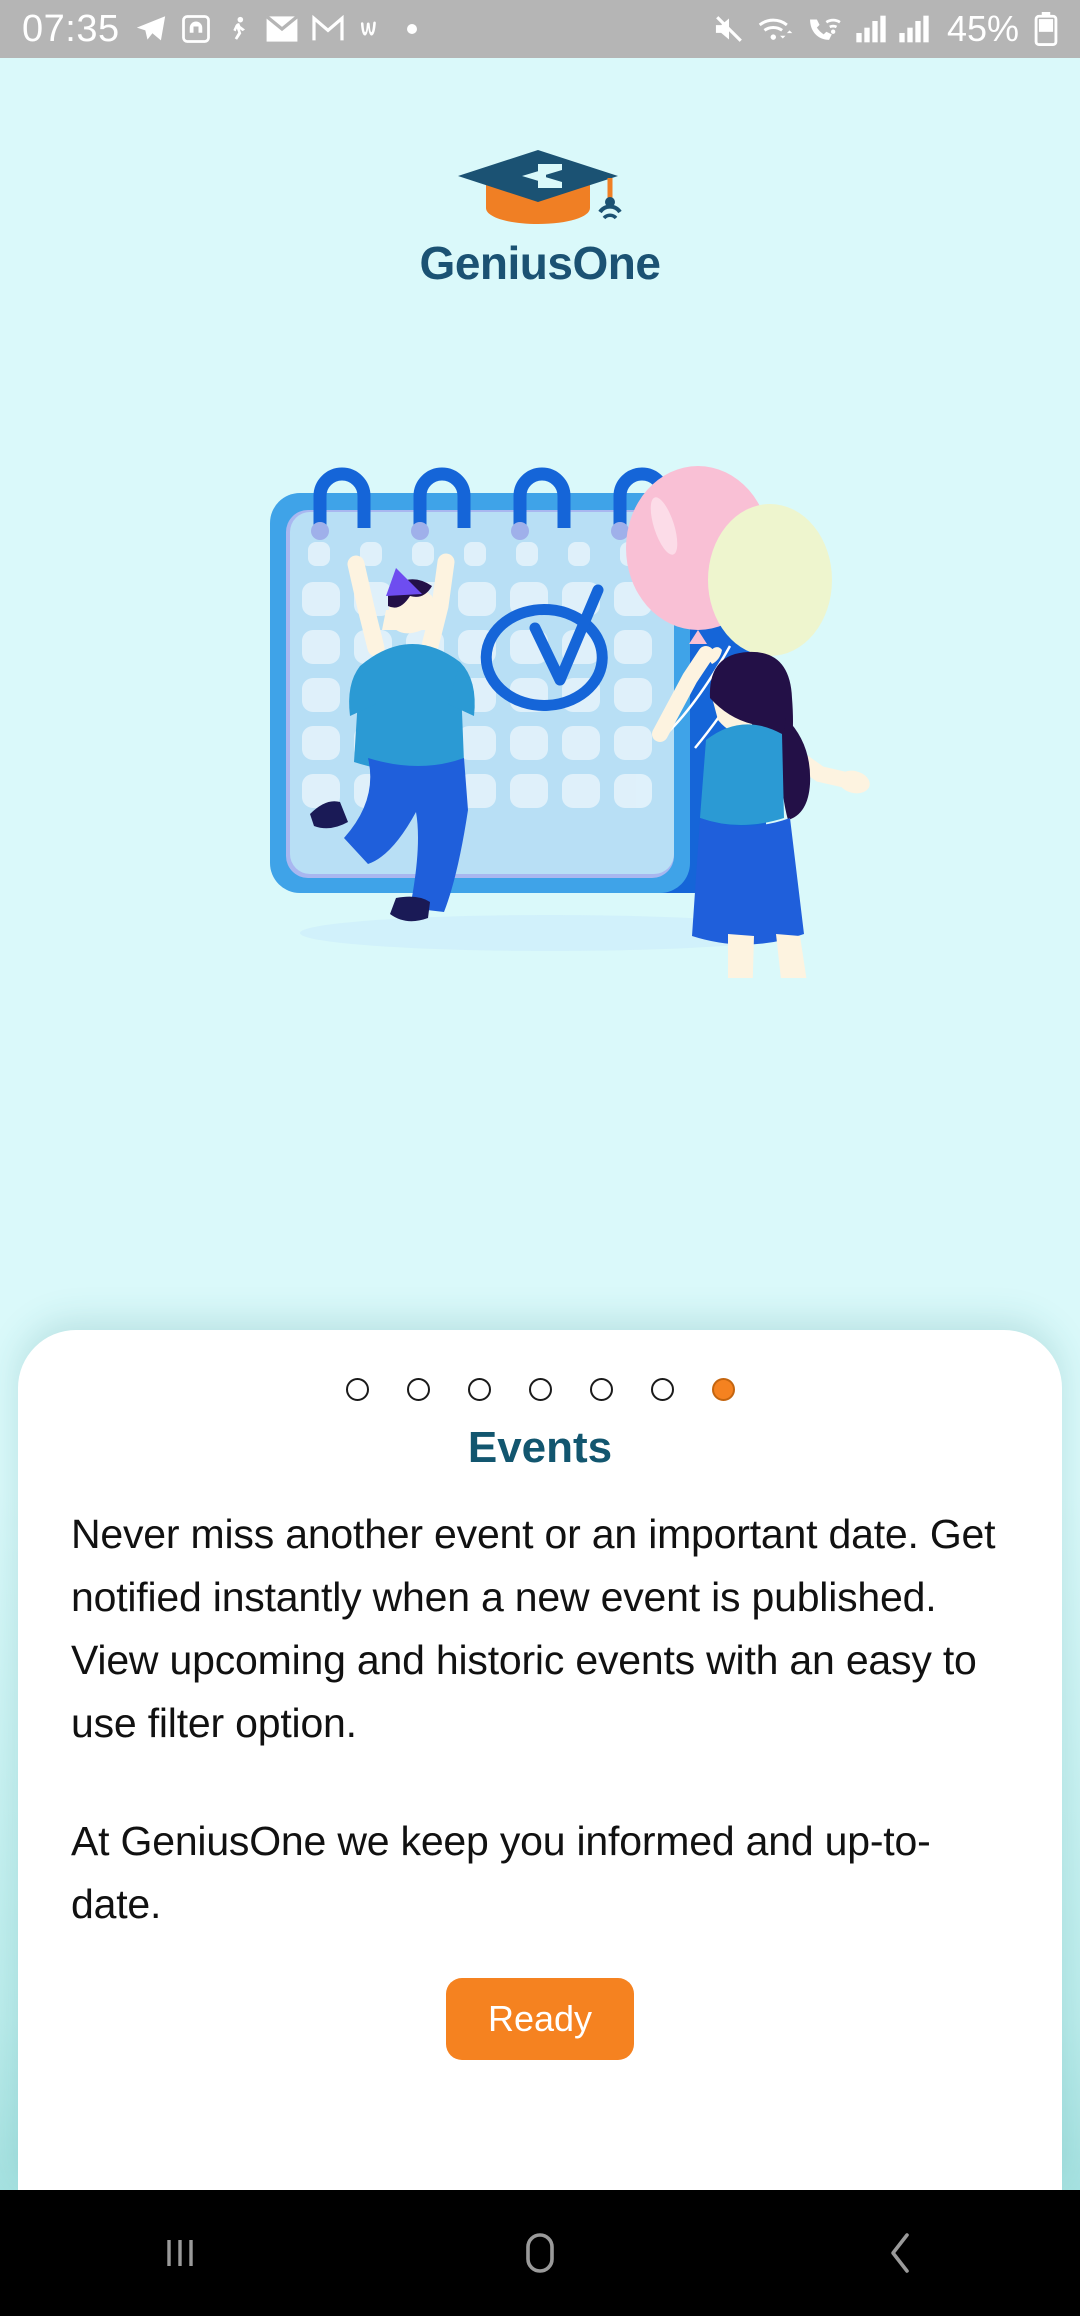  Describe the element at coordinates (775, 29) in the screenshot. I see `wifi-data-icon` at that location.